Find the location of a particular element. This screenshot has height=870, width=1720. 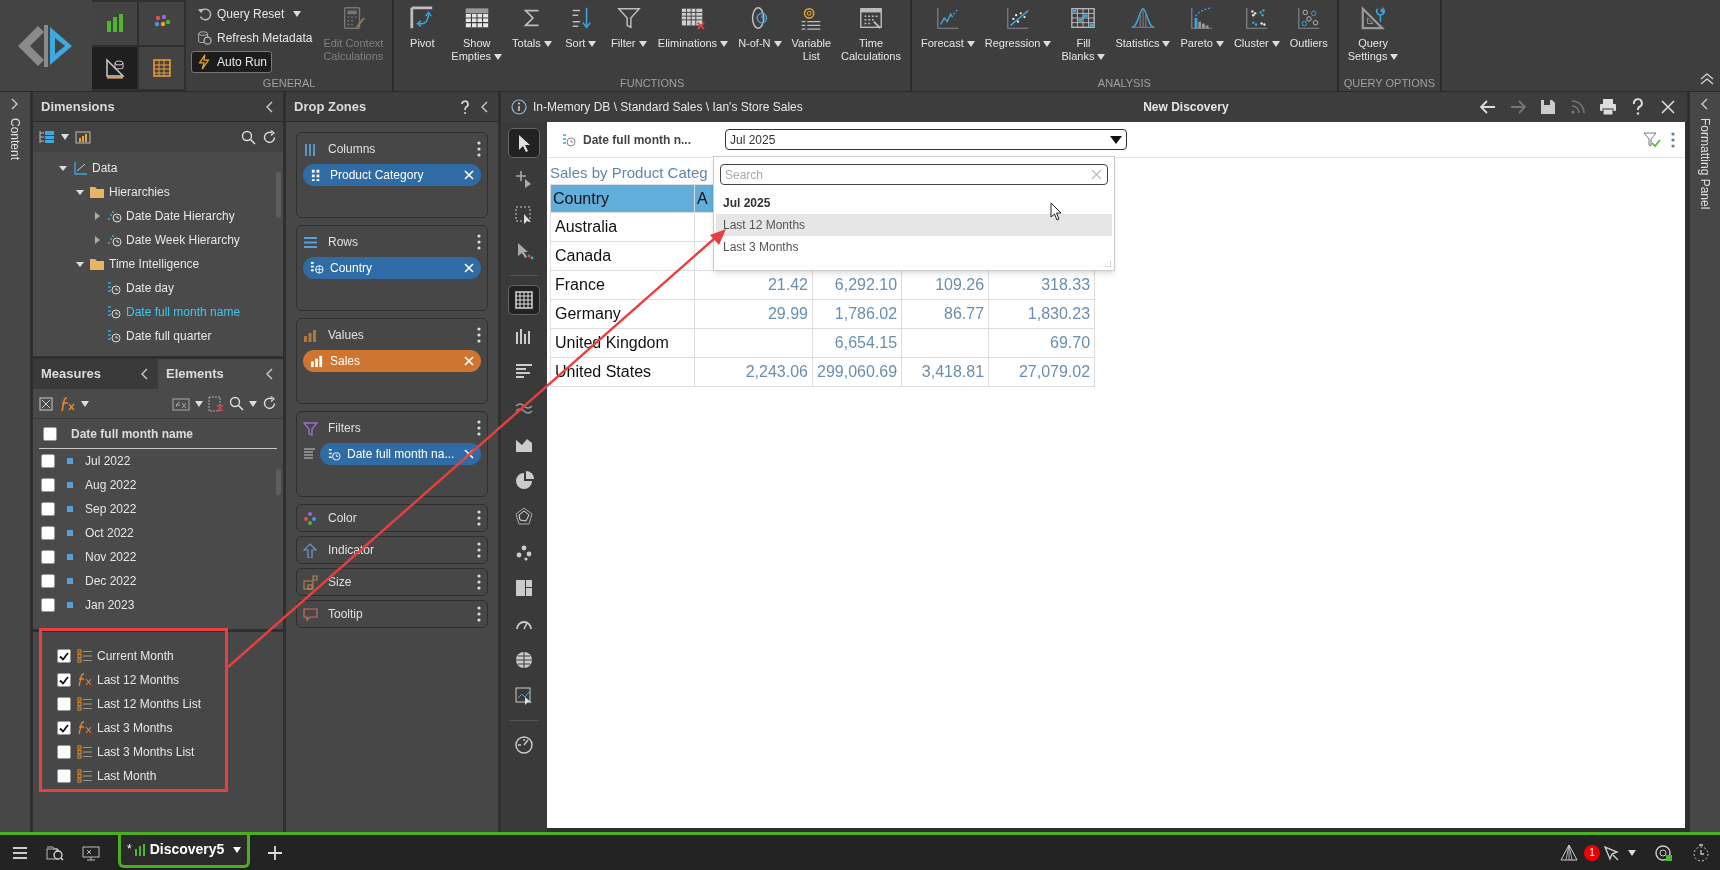

list-item: Last 3 Months is located at coordinates (135, 728).